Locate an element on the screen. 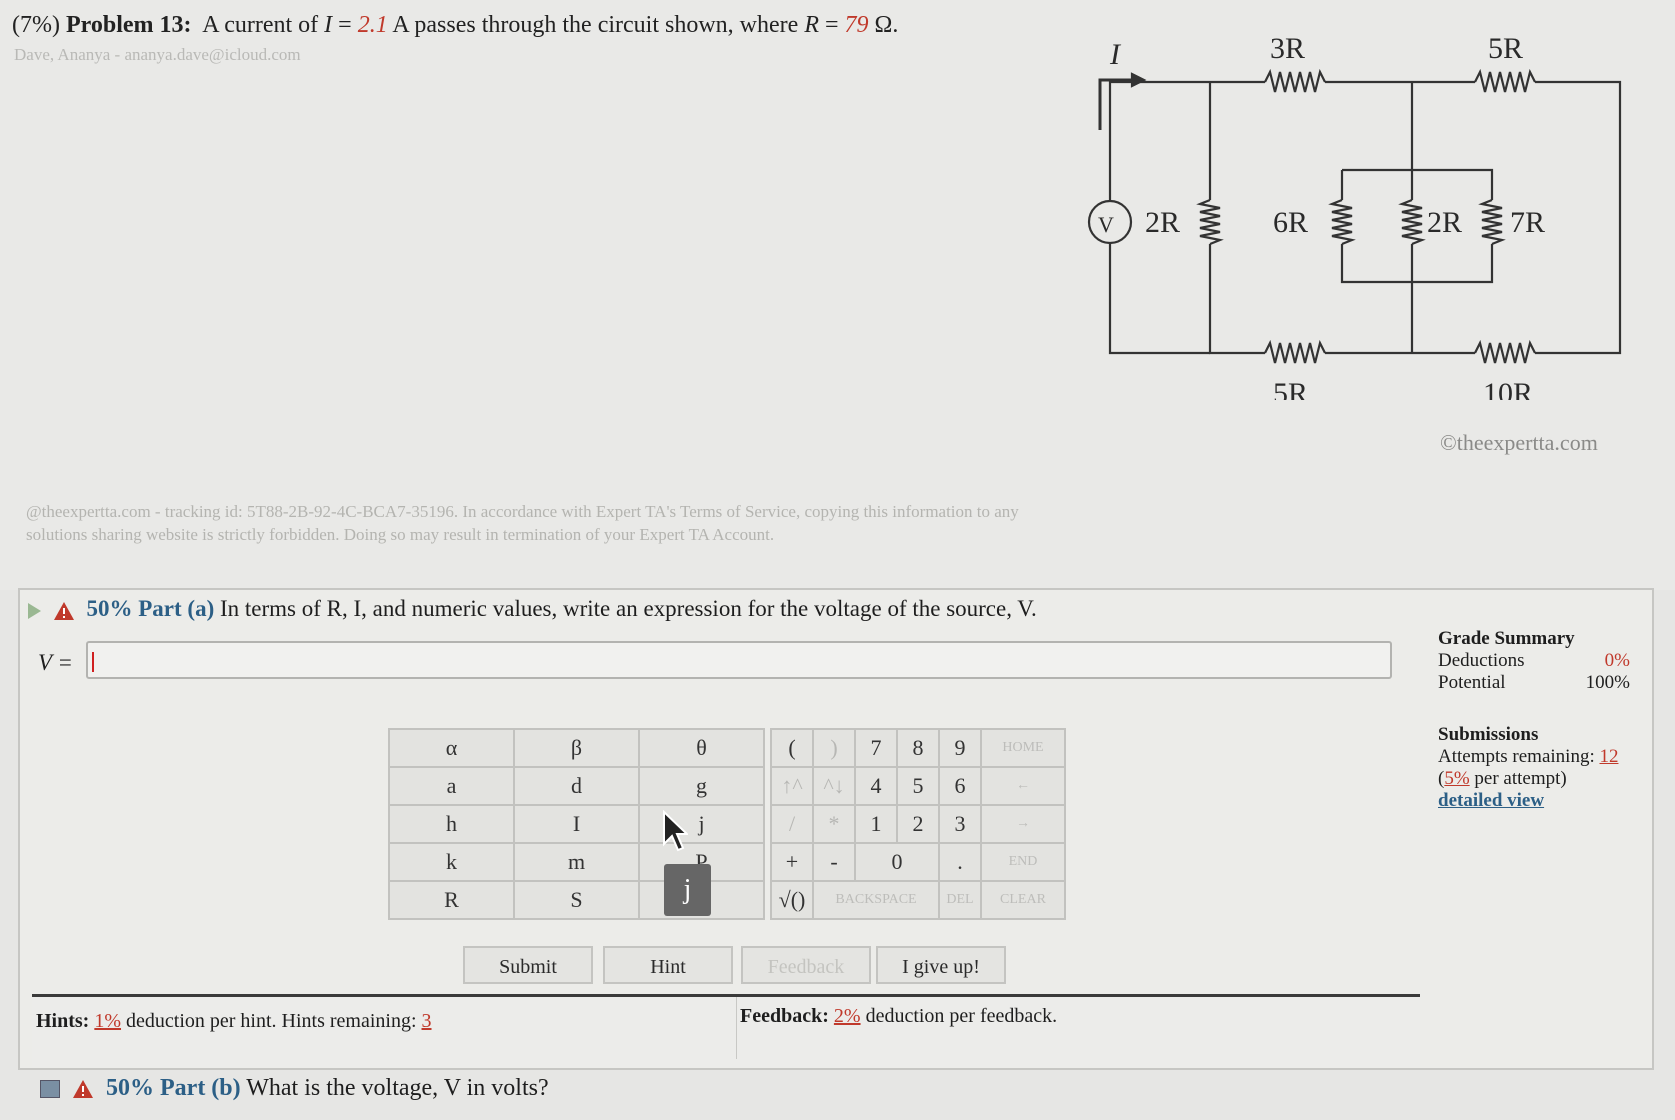 The height and width of the screenshot is (1120, 1675). answer-label: V = is located at coordinates (55, 662).